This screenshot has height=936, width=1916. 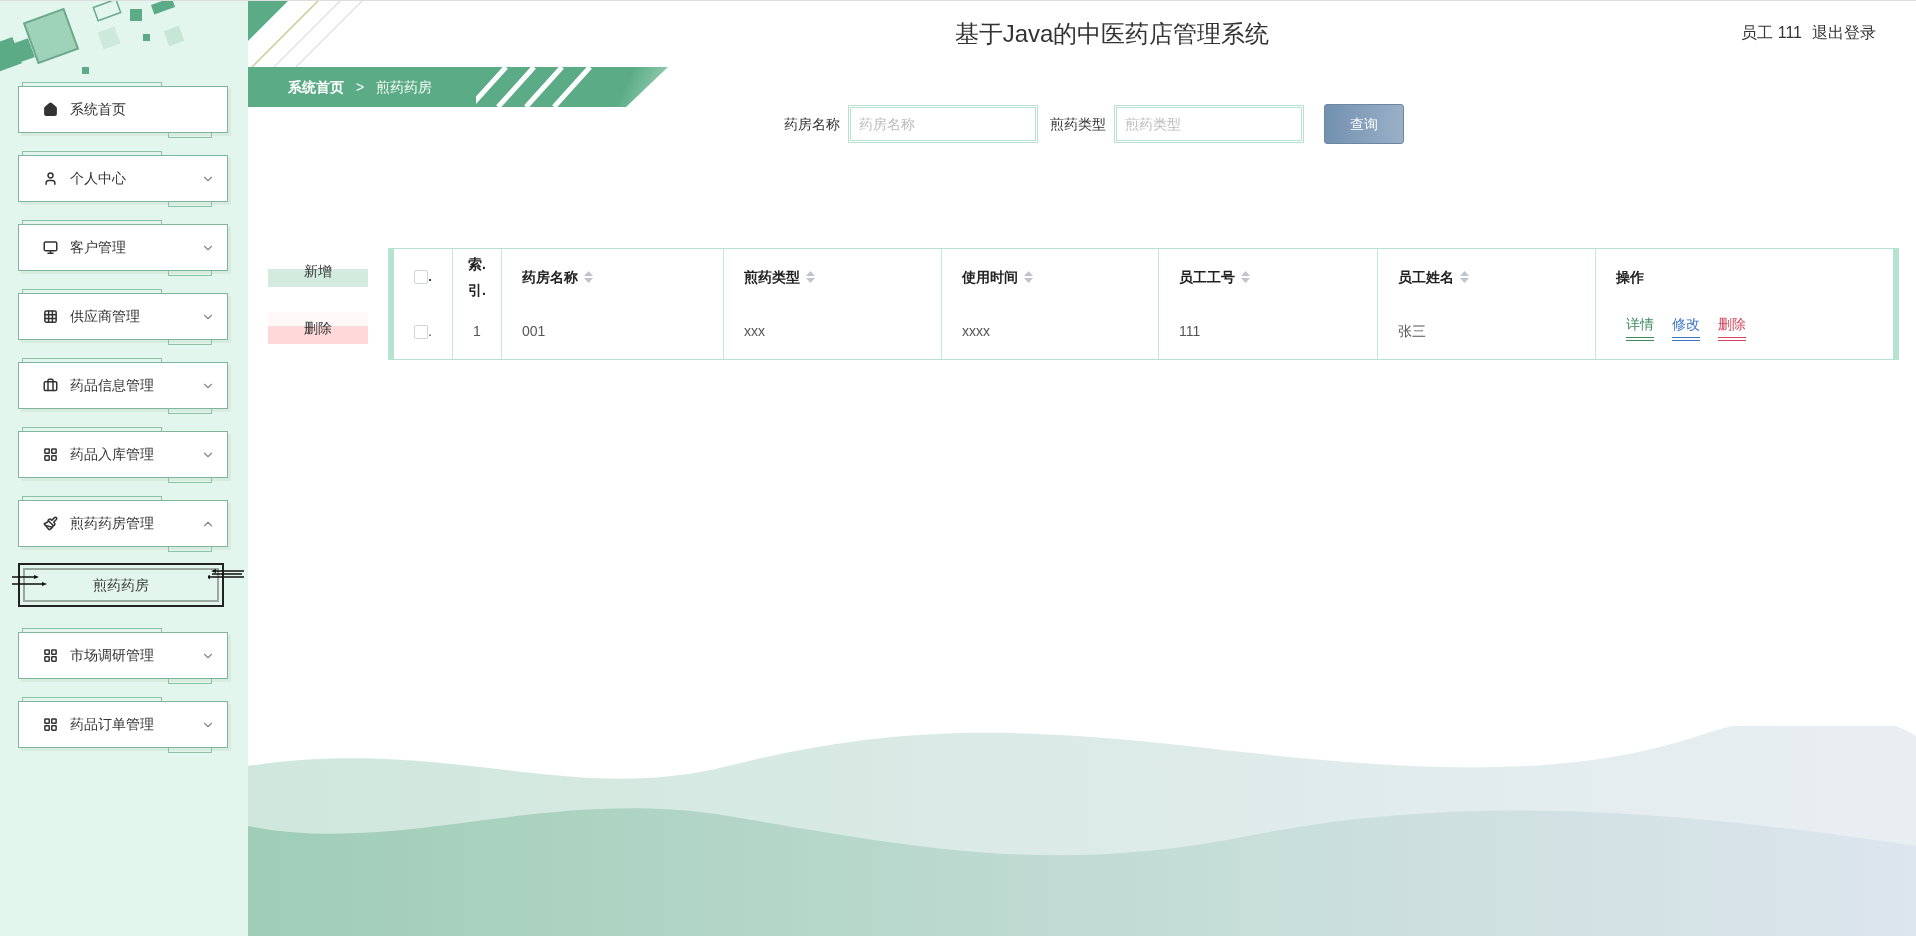 What do you see at coordinates (123, 178) in the screenshot?
I see `menu-item: 个人中心` at bounding box center [123, 178].